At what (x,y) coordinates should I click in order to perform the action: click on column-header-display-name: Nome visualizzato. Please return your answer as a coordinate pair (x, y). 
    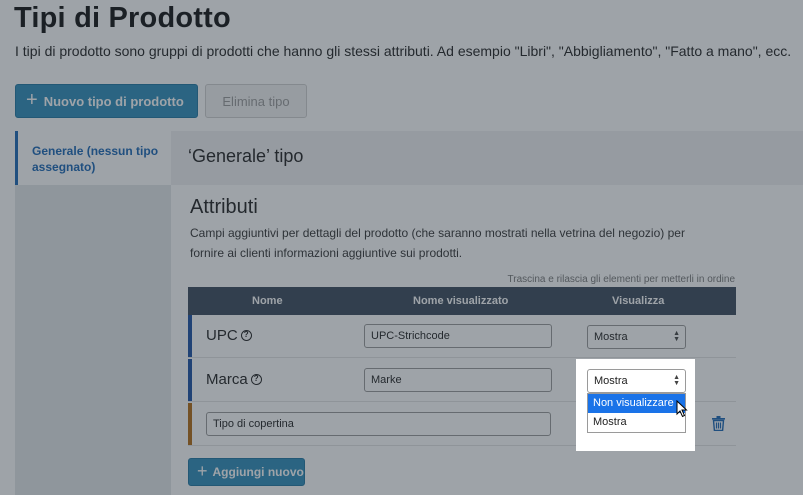
    Looking at the image, I should click on (461, 301).